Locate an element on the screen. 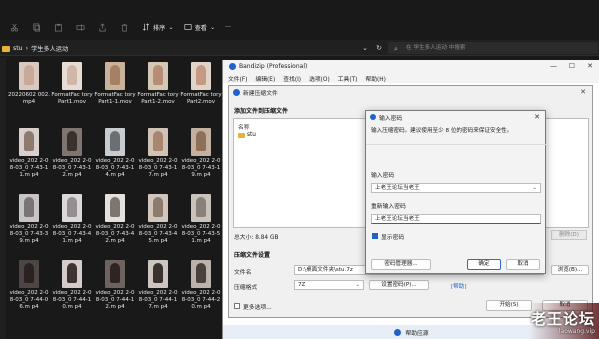 The width and height of the screenshot is (599, 339). paste-icon is located at coordinates (58, 27).